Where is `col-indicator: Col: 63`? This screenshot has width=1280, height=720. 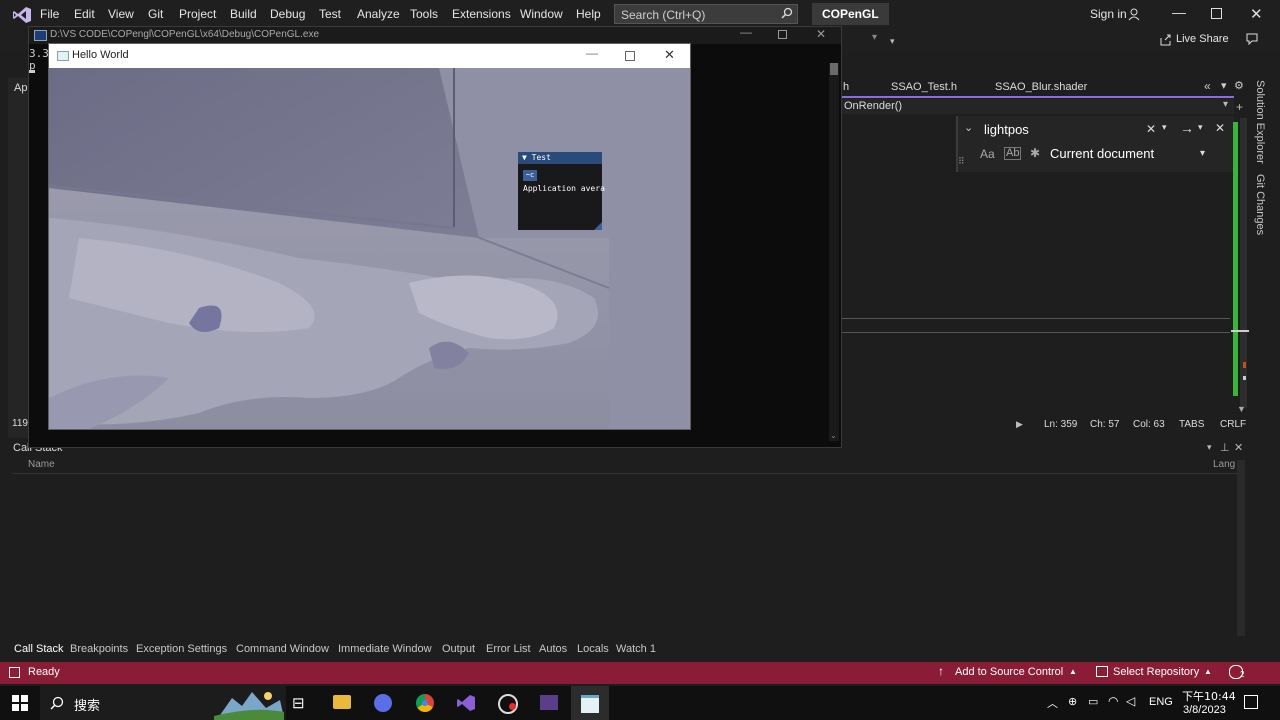 col-indicator: Col: 63 is located at coordinates (1149, 424).